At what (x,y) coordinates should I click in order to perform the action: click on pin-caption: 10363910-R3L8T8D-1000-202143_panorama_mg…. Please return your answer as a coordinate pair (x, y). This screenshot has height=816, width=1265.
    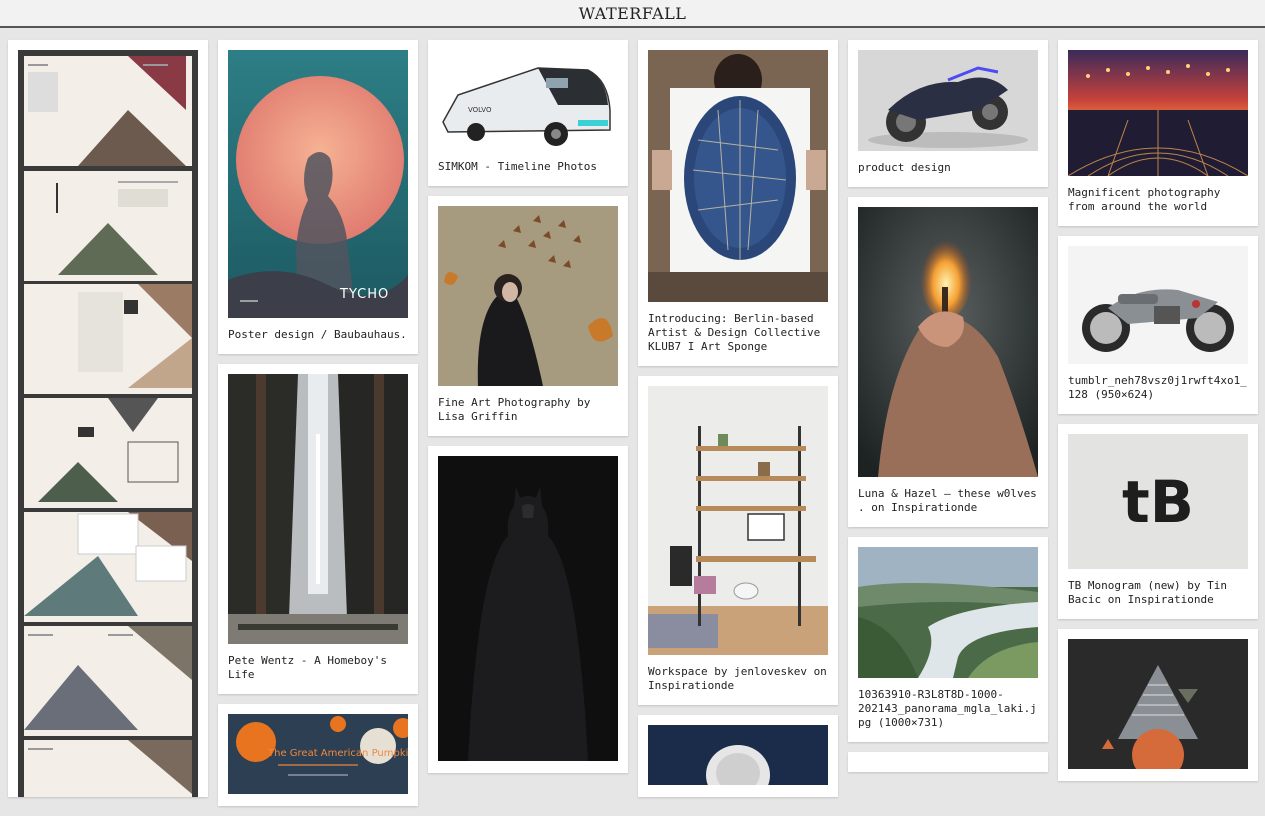
    Looking at the image, I should click on (947, 708).